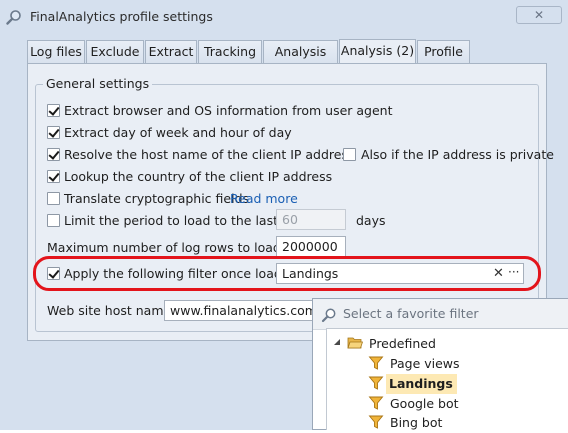 Image resolution: width=568 pixels, height=433 pixels. Describe the element at coordinates (111, 310) in the screenshot. I see `web-host-label: Web site host name:` at that location.